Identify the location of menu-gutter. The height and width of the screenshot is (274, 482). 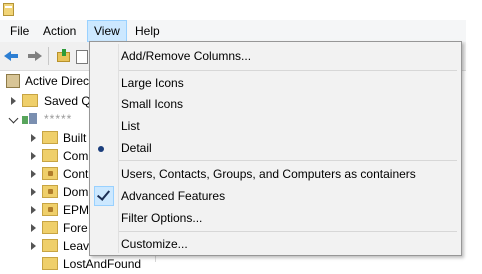
(118, 148).